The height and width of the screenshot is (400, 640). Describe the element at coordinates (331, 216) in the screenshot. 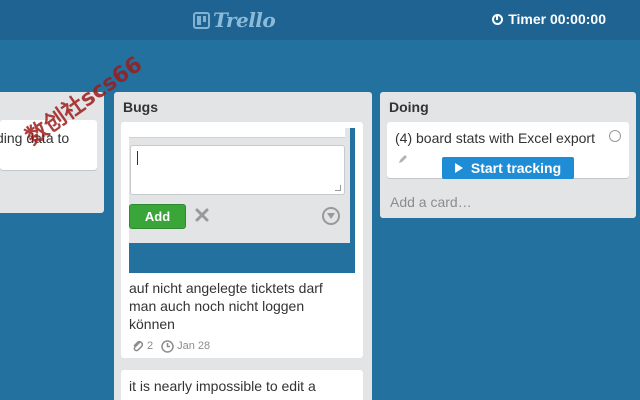

I see `chevron-down-icon` at that location.